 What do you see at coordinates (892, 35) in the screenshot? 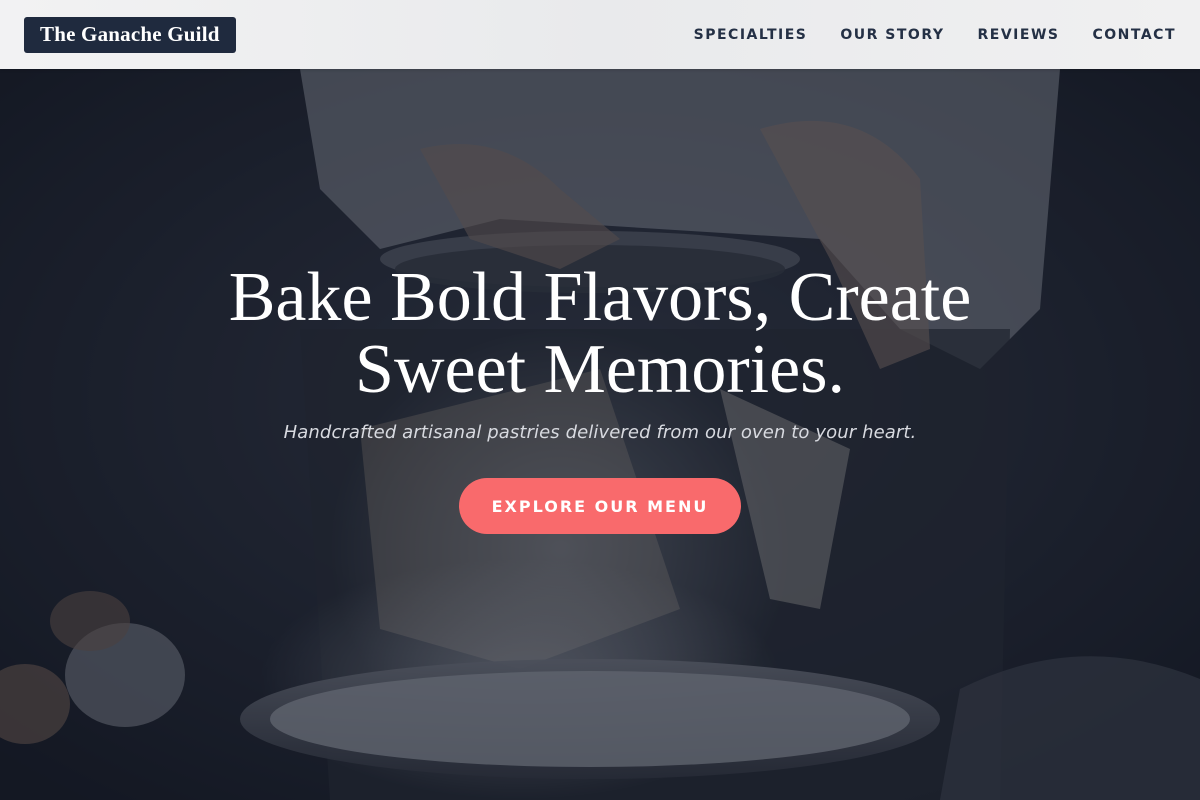
I see `nav-link-our-story: OUR STORY` at bounding box center [892, 35].